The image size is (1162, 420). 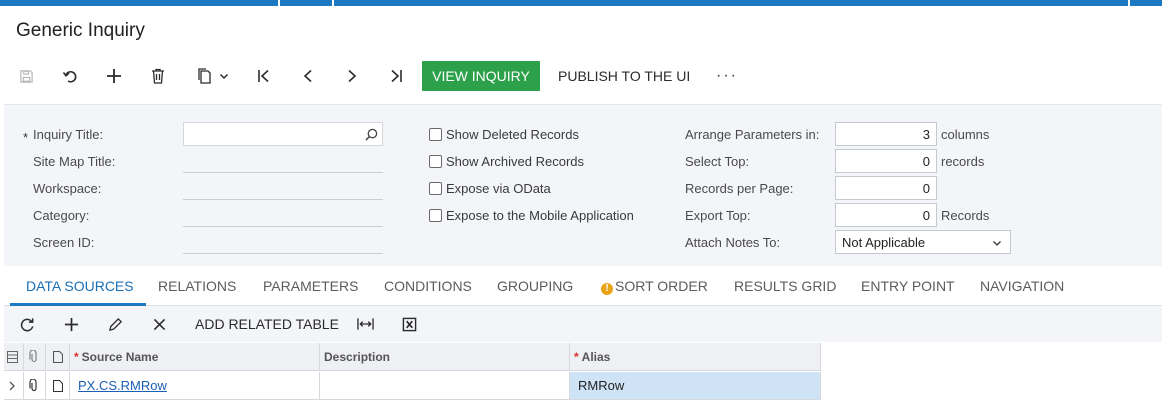 I want to click on expose-mobile-checkbox: Expose to the Mobile Application, so click(x=531, y=215).